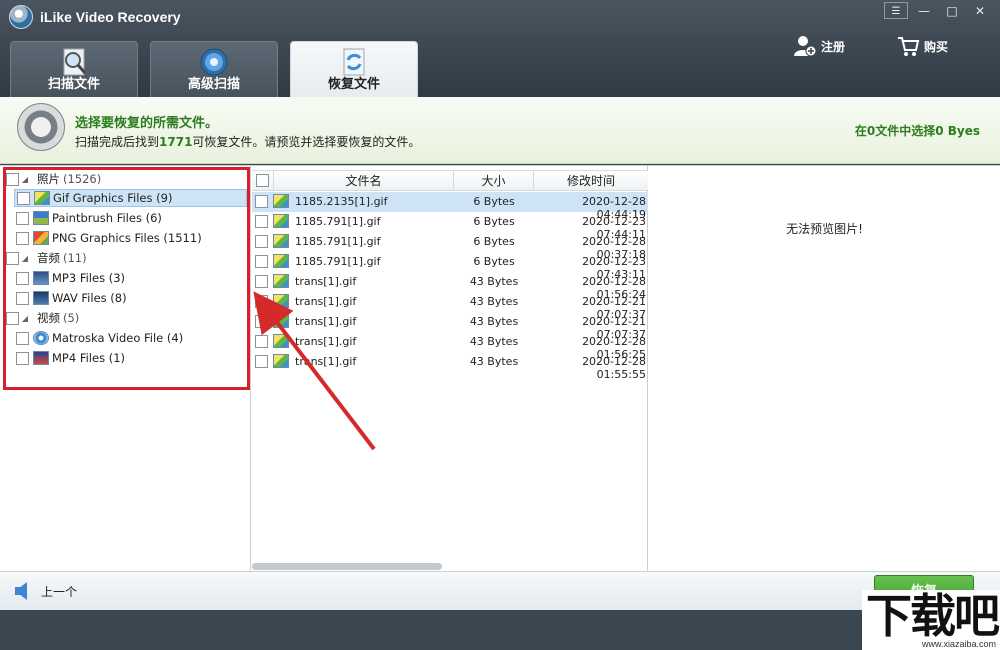 The height and width of the screenshot is (650, 1000). Describe the element at coordinates (74, 69) in the screenshot. I see `tab-scan-files: 扫描文件` at that location.